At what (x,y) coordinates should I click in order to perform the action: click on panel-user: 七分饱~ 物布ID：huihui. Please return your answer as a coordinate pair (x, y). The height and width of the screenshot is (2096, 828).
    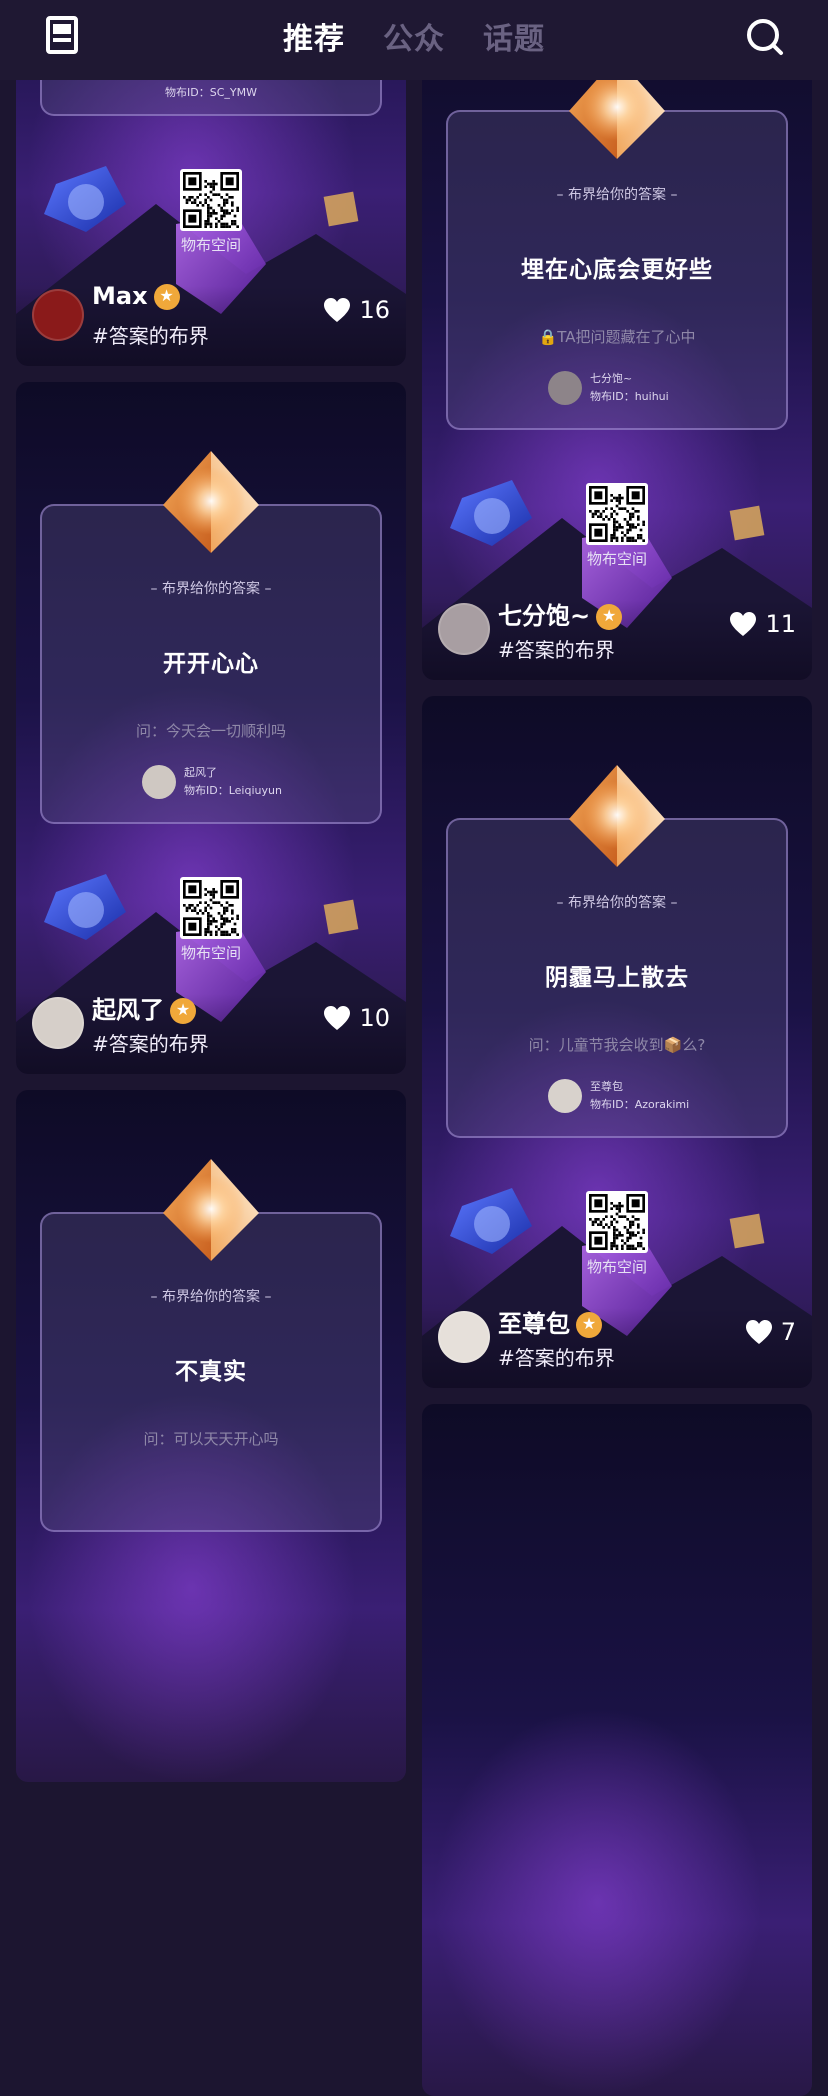
    Looking at the image, I should click on (608, 388).